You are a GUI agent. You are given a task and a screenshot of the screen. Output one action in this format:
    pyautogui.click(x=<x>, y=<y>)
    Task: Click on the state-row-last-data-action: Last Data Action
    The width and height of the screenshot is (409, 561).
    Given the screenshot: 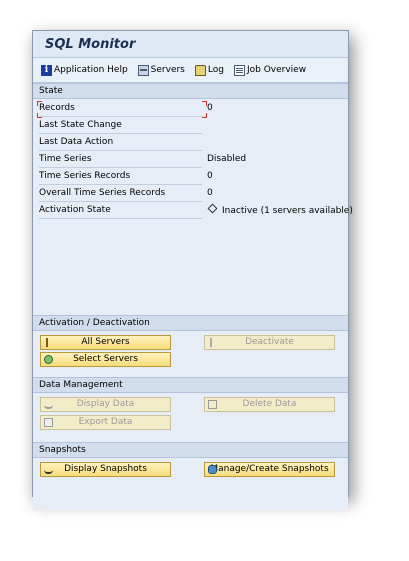 What is the action you would take?
    pyautogui.click(x=189, y=143)
    